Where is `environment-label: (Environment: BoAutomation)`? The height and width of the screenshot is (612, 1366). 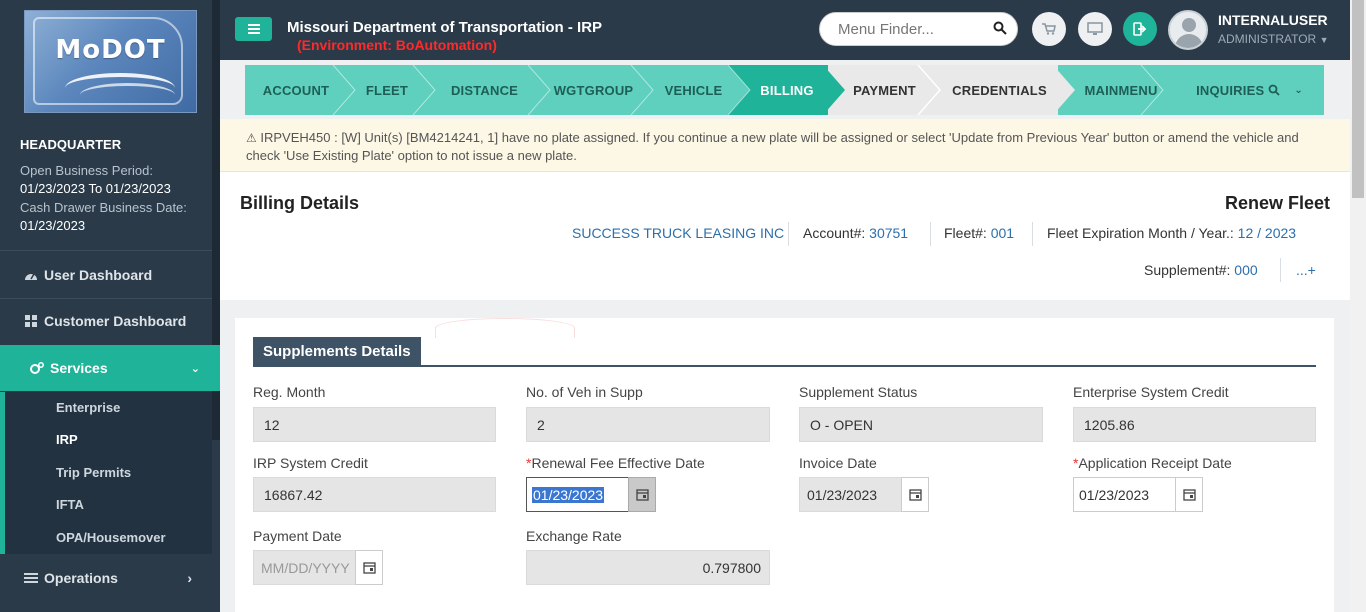 environment-label: (Environment: BoAutomation) is located at coordinates (397, 45).